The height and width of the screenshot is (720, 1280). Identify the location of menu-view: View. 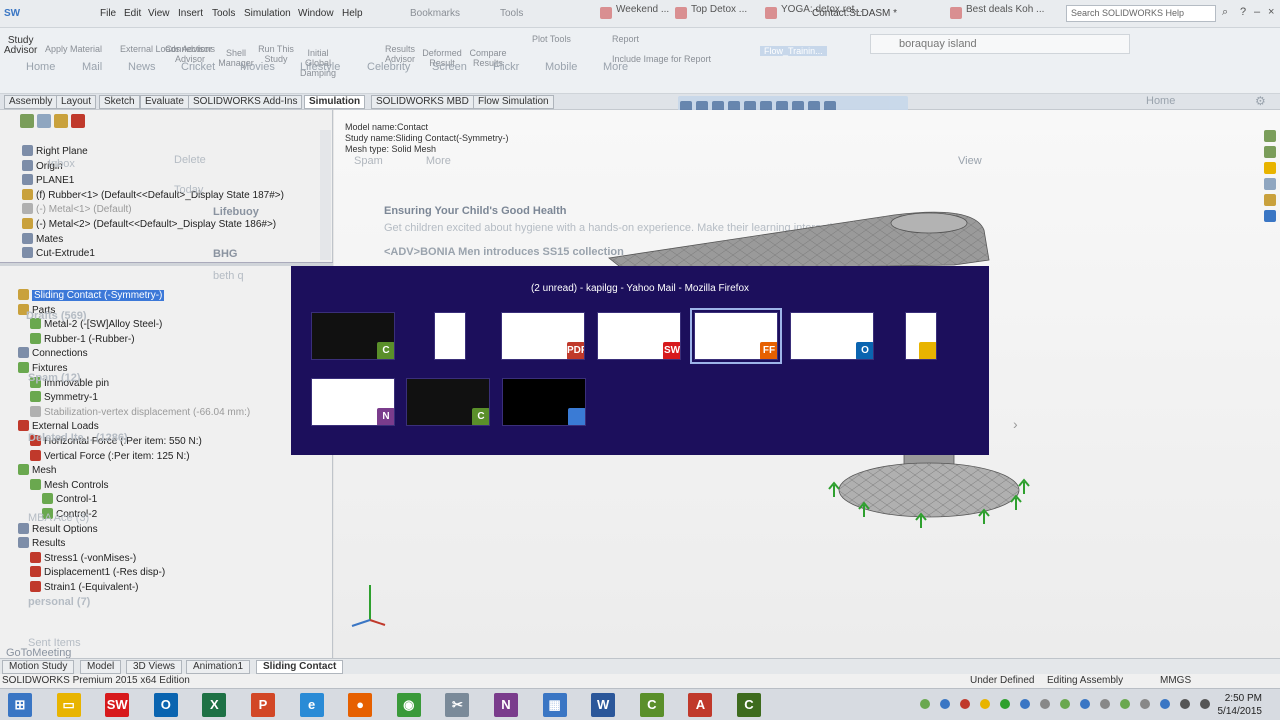
(159, 13).